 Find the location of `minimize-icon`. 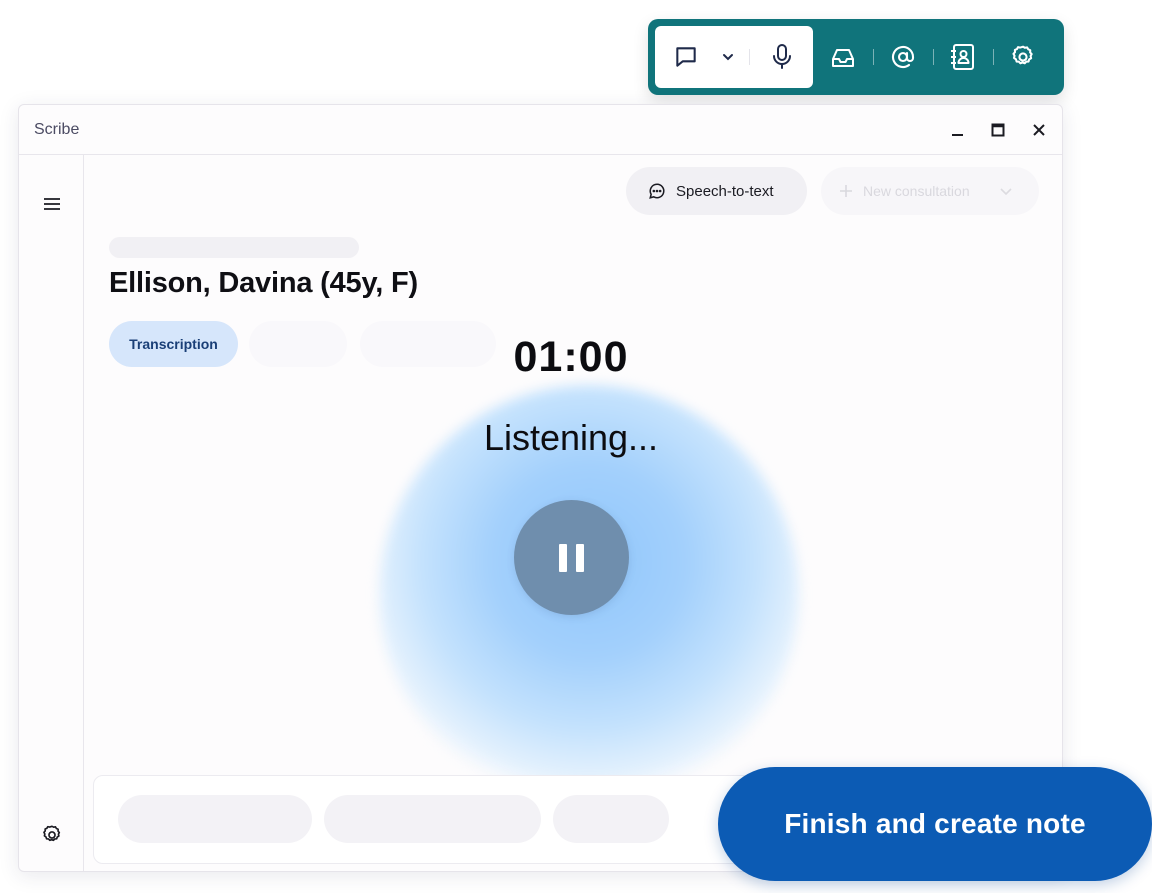

minimize-icon is located at coordinates (957, 130).